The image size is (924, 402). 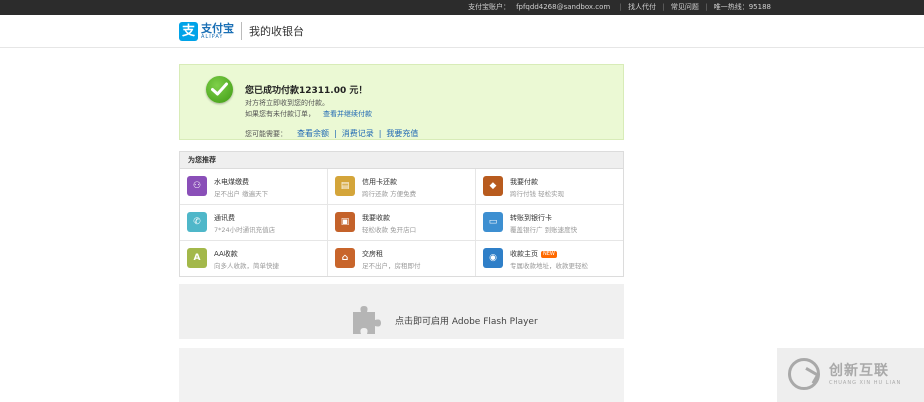 I want to click on recommend-item-title: 转账到银行卡, so click(x=531, y=218).